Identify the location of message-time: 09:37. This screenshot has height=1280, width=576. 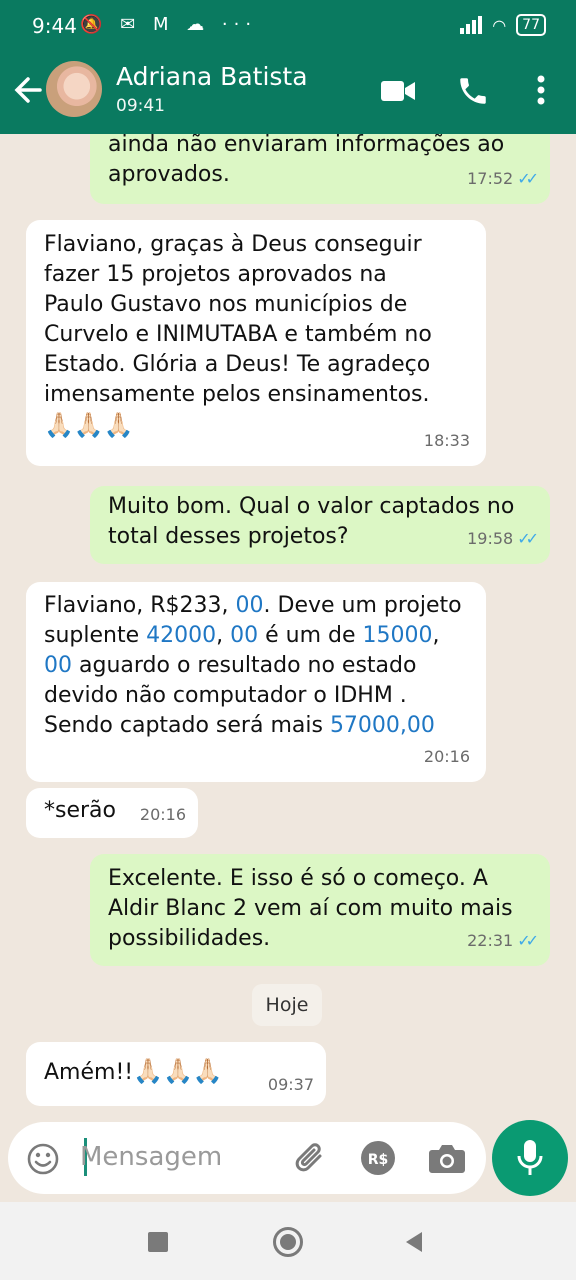
(290, 1084).